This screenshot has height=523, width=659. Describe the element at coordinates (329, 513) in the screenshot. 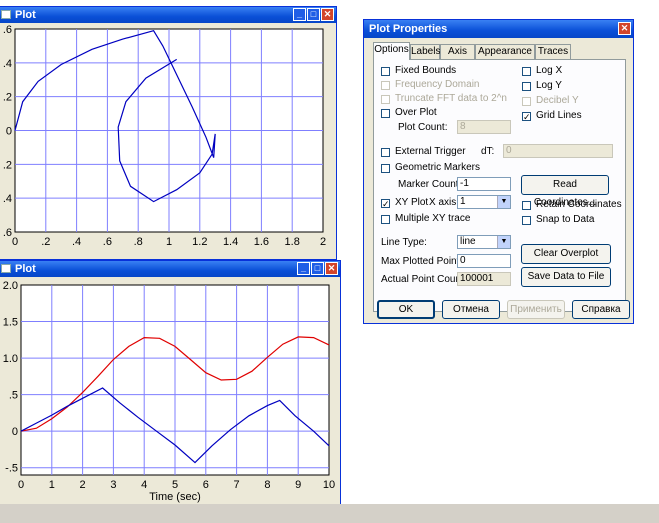

I see `taskbar` at that location.